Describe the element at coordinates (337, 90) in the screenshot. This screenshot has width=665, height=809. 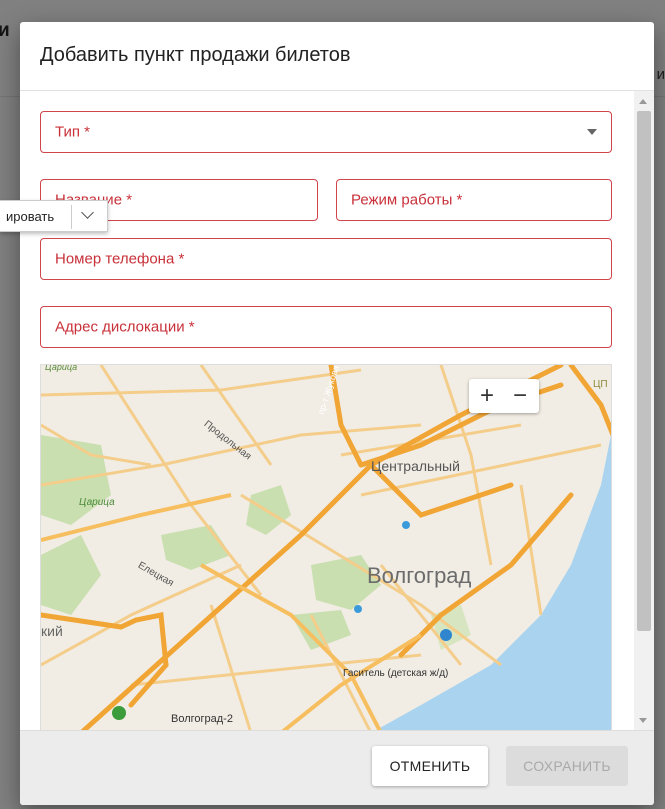
I see `header-divider` at that location.